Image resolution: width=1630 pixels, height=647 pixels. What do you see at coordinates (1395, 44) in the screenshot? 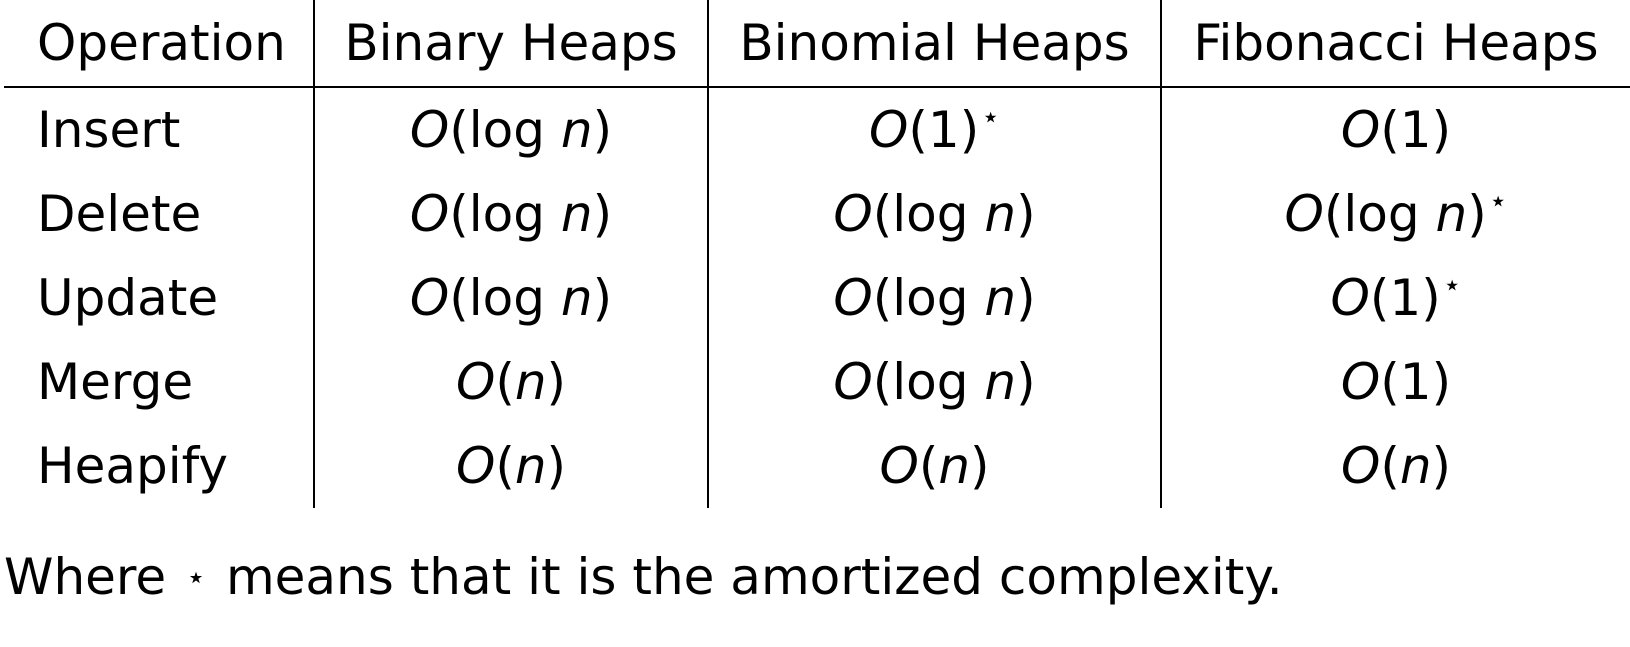
I see `header-fibonacci-heaps: Fibonacci Heaps` at bounding box center [1395, 44].